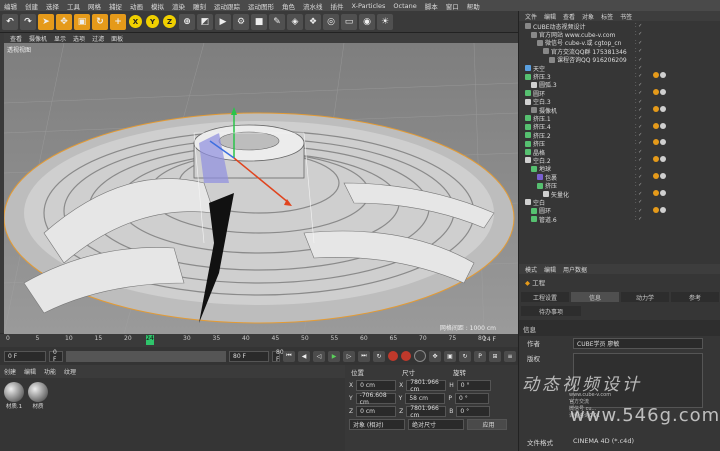 The width and height of the screenshot is (720, 451). Describe the element at coordinates (14, 396) in the screenshot. I see `material-item: 材质.1` at that location.